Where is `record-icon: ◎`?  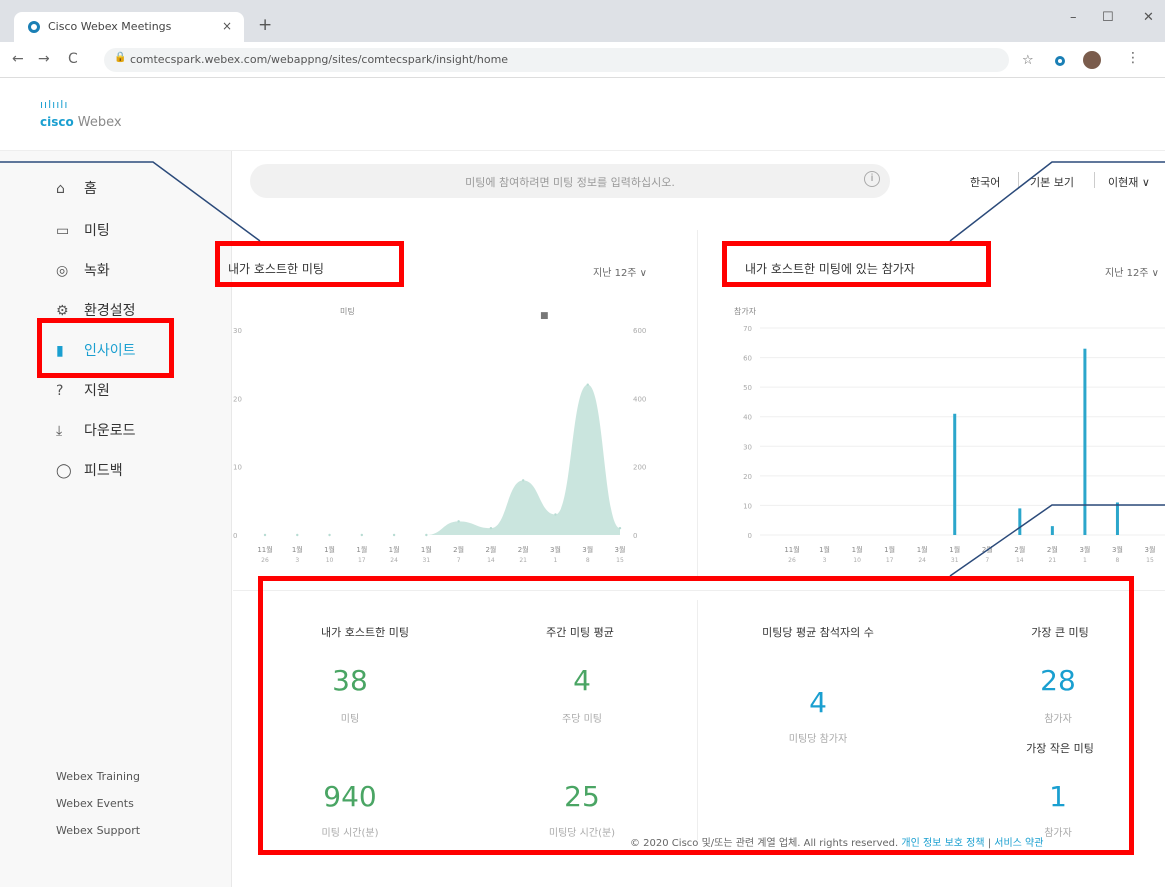
record-icon: ◎ is located at coordinates (62, 271).